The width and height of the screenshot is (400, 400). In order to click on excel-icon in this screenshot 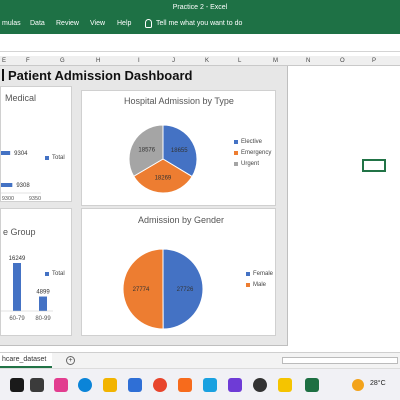, I will do `click(312, 385)`.